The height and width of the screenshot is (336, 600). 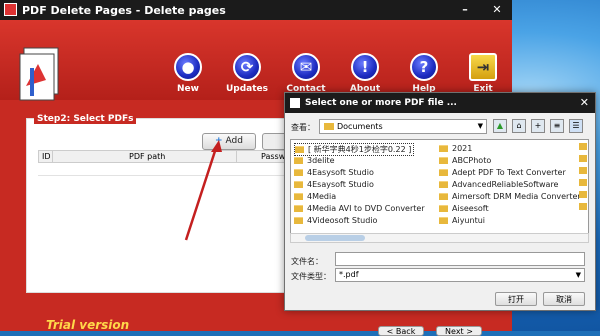 What do you see at coordinates (311, 276) in the screenshot?
I see `filetype-label: 文件类型：` at bounding box center [311, 276].